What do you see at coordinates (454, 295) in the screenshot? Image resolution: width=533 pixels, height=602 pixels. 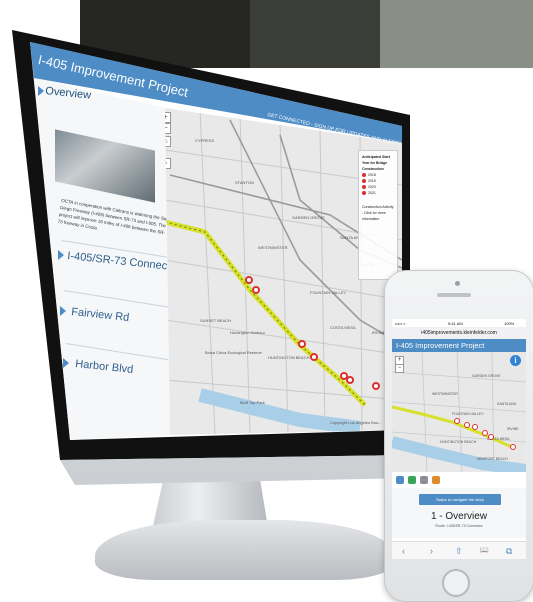 I see `phone-speaker` at bounding box center [454, 295].